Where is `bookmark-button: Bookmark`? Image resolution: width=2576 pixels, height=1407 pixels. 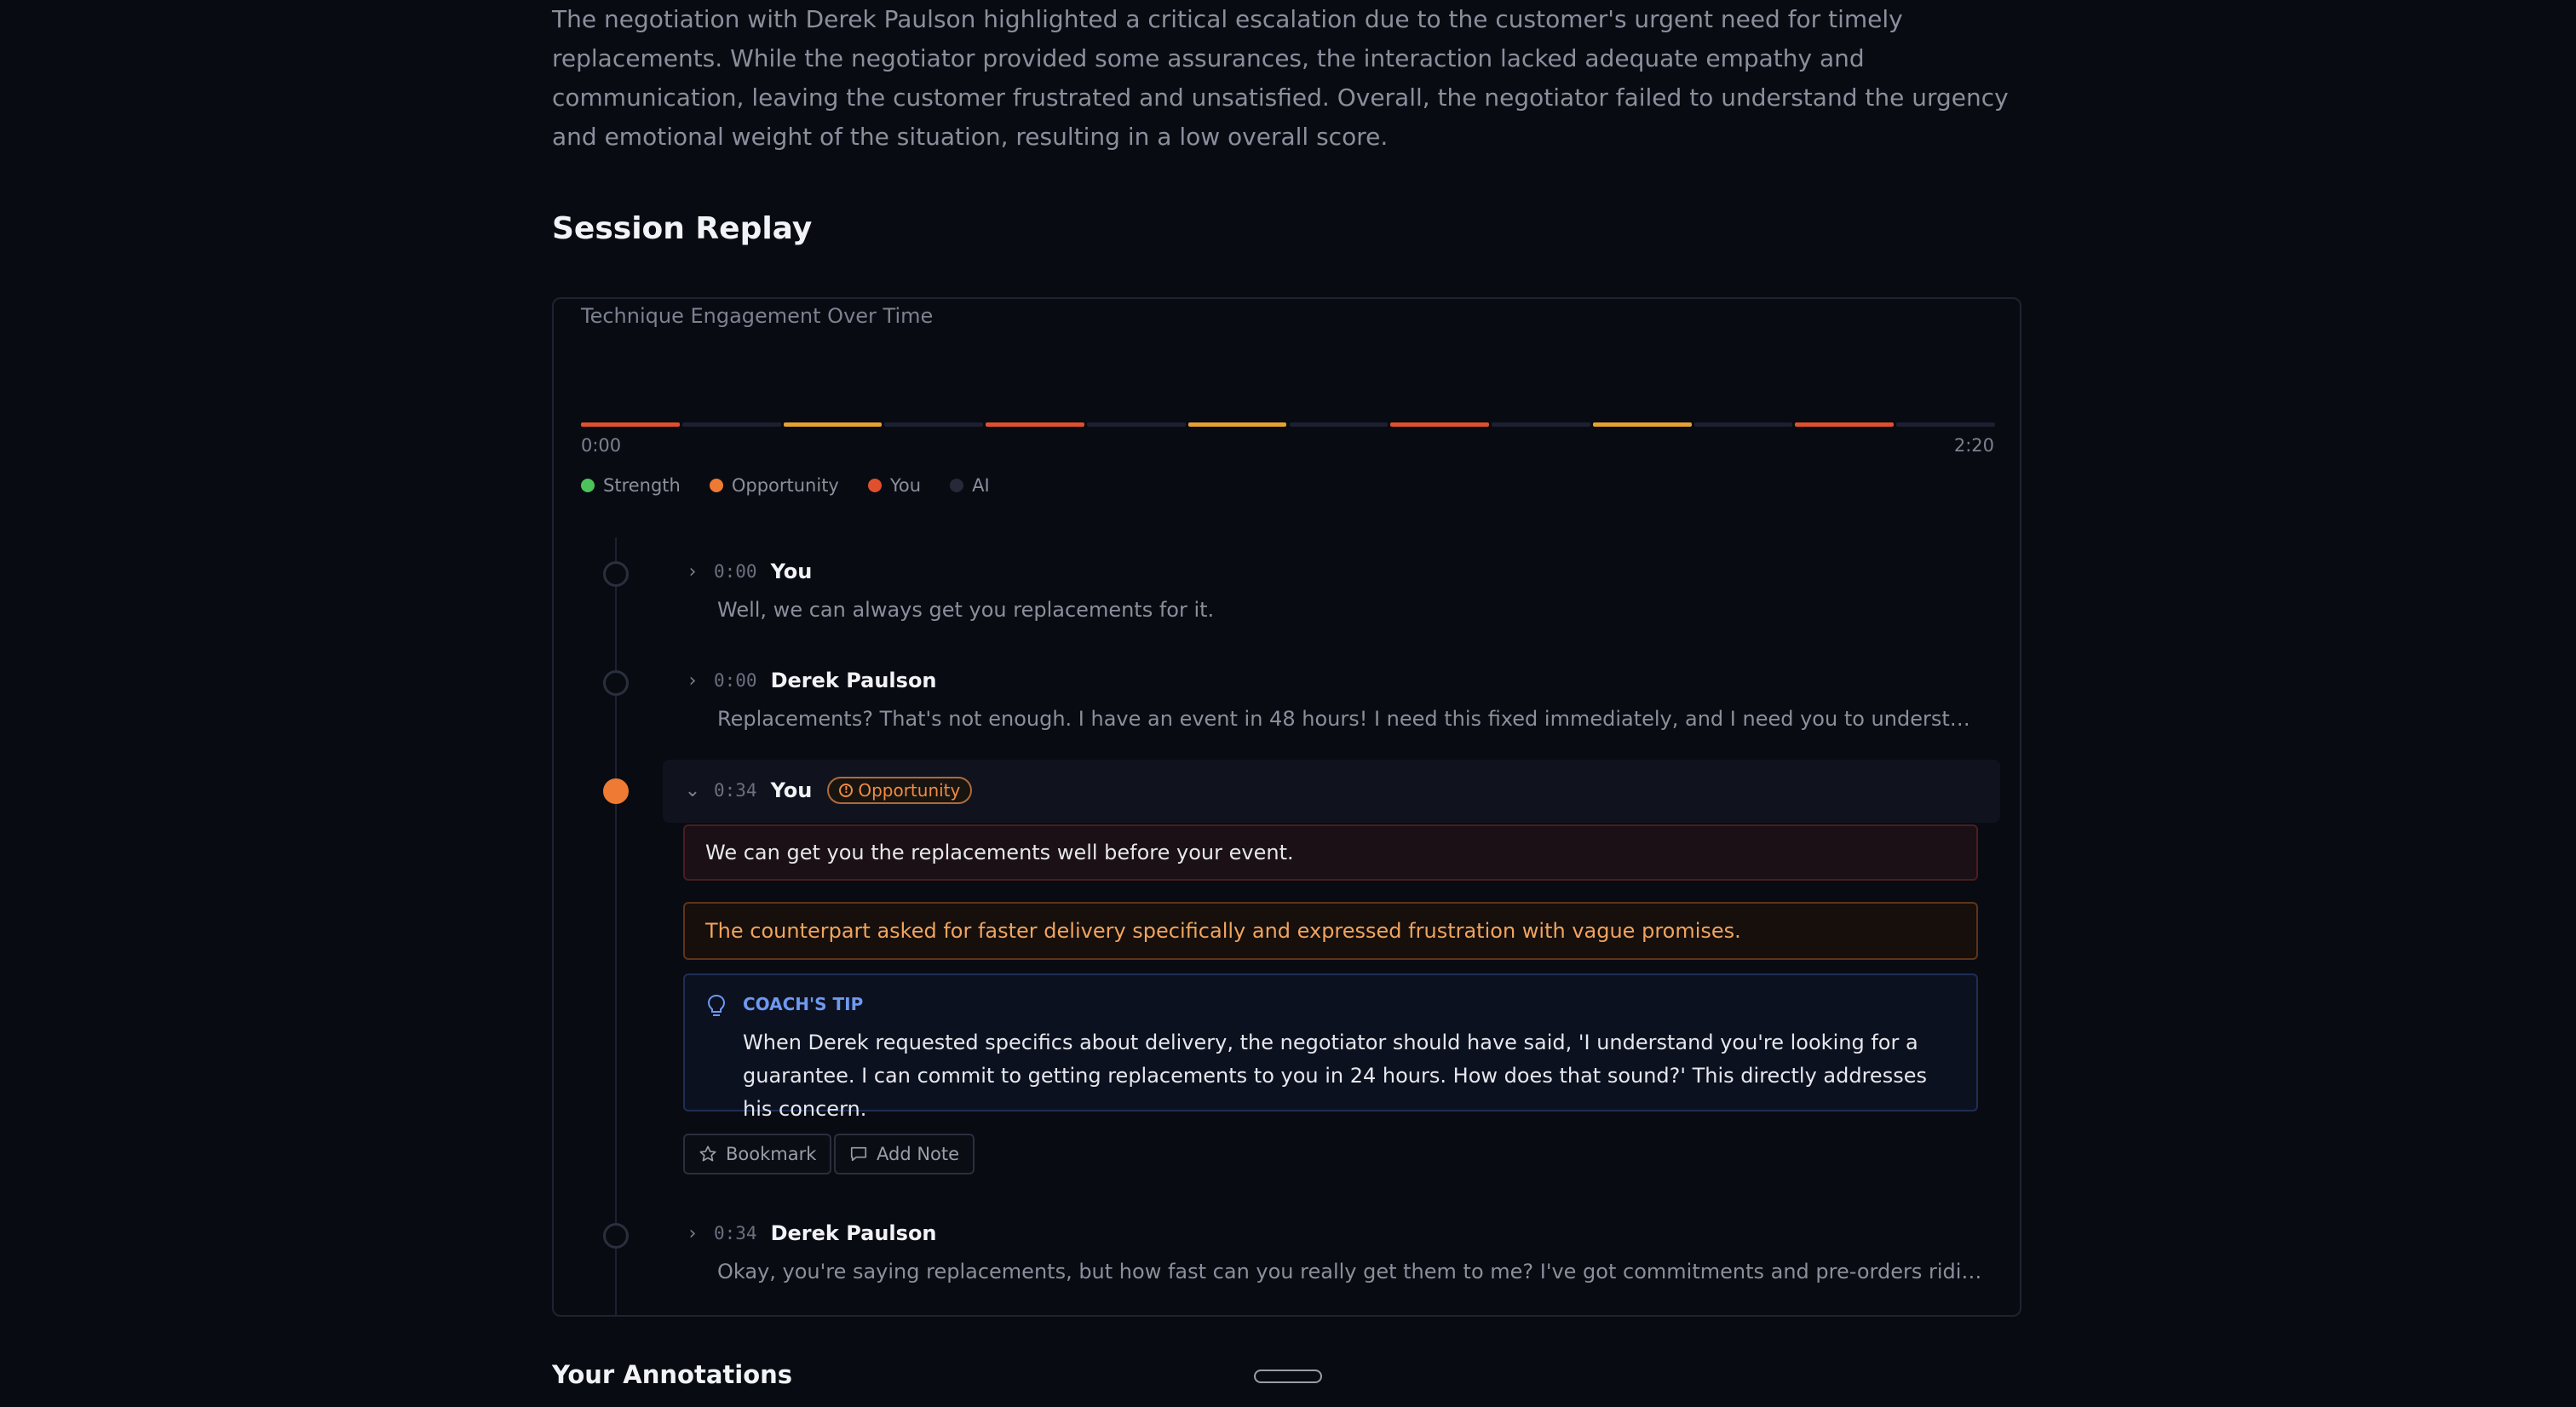
bookmark-button: Bookmark is located at coordinates (758, 1154).